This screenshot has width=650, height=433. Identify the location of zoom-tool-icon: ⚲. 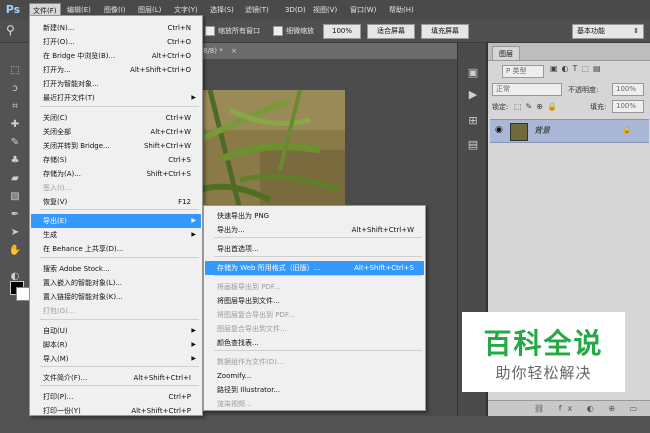
(10, 30).